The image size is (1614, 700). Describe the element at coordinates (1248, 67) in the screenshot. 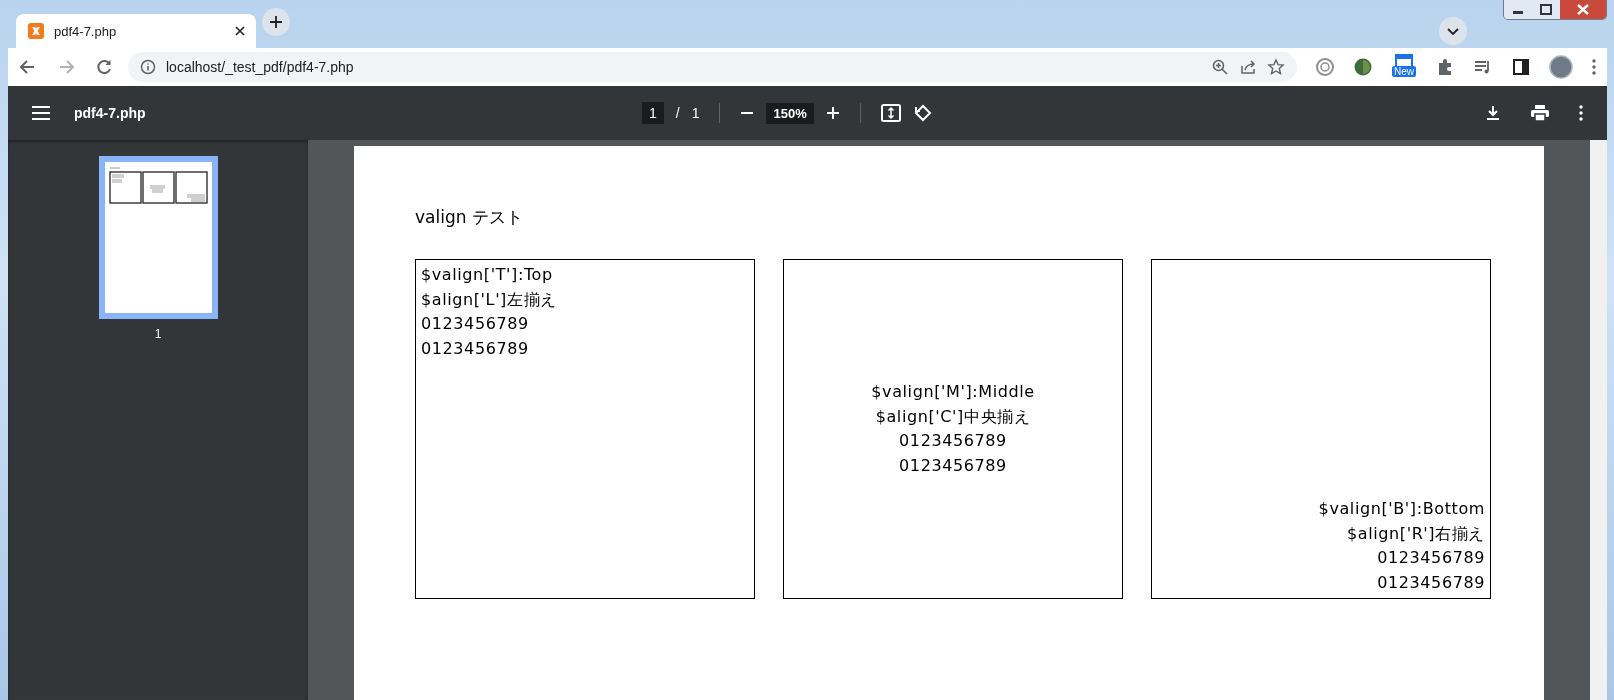

I see `share-icon` at that location.